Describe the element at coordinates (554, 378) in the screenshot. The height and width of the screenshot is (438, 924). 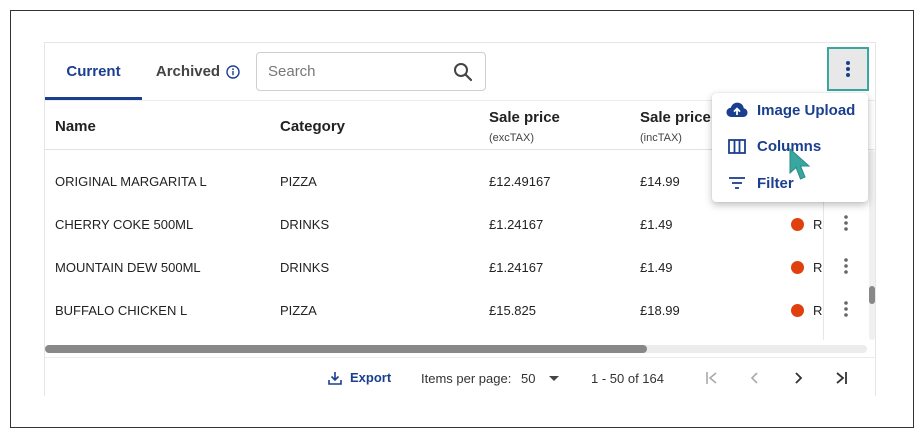
I see `dropdown-arrow-icon` at that location.